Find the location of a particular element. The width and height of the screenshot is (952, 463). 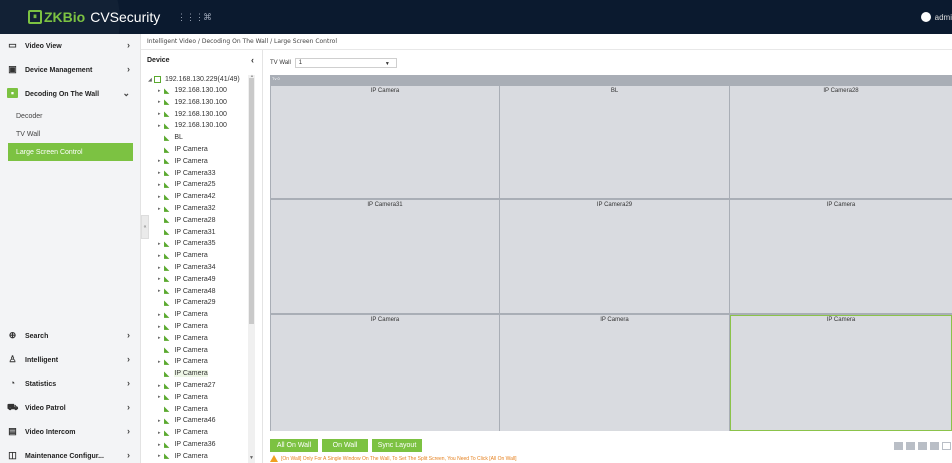

wall-screen: BL is located at coordinates (614, 142).